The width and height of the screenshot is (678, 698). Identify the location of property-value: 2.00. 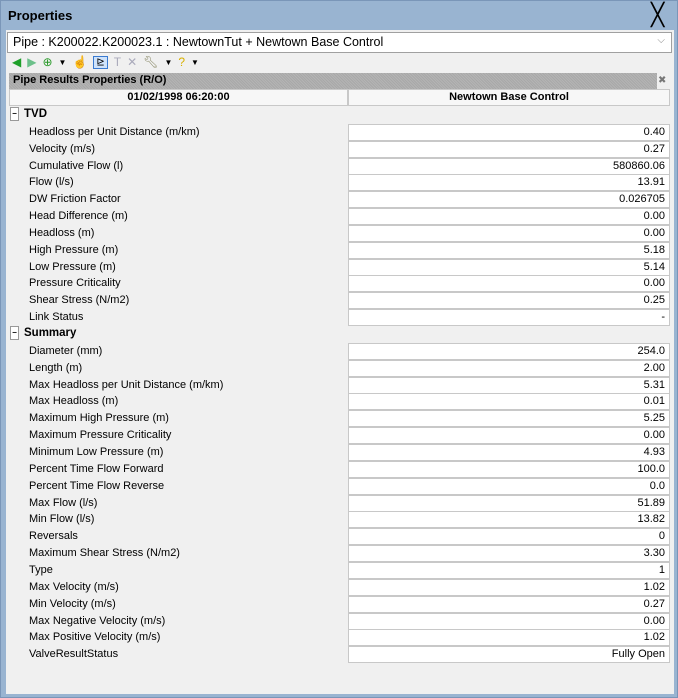
(509, 368).